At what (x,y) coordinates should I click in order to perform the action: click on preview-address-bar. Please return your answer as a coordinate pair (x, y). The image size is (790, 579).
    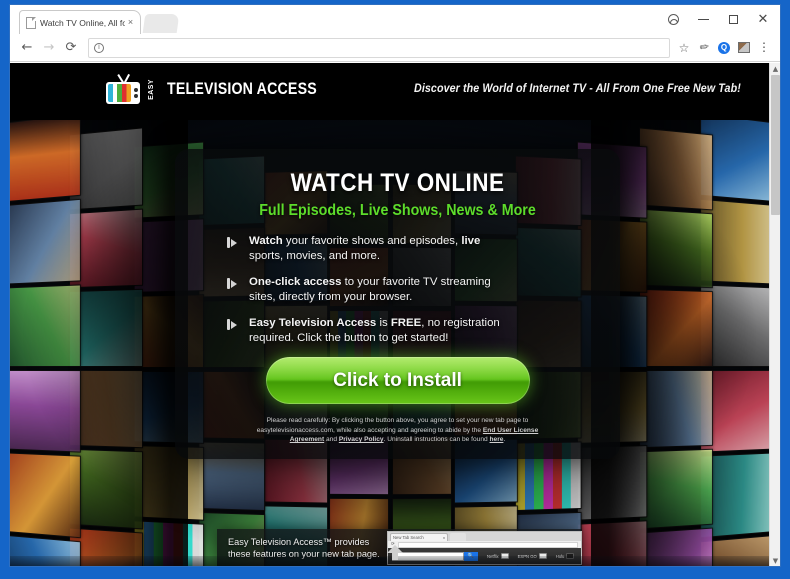
    Looking at the image, I should click on (487, 544).